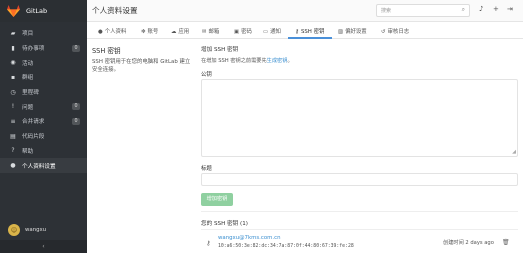 Image resolution: width=523 pixels, height=253 pixels. What do you see at coordinates (76, 107) in the screenshot?
I see `issues-count-badge: 0` at bounding box center [76, 107].